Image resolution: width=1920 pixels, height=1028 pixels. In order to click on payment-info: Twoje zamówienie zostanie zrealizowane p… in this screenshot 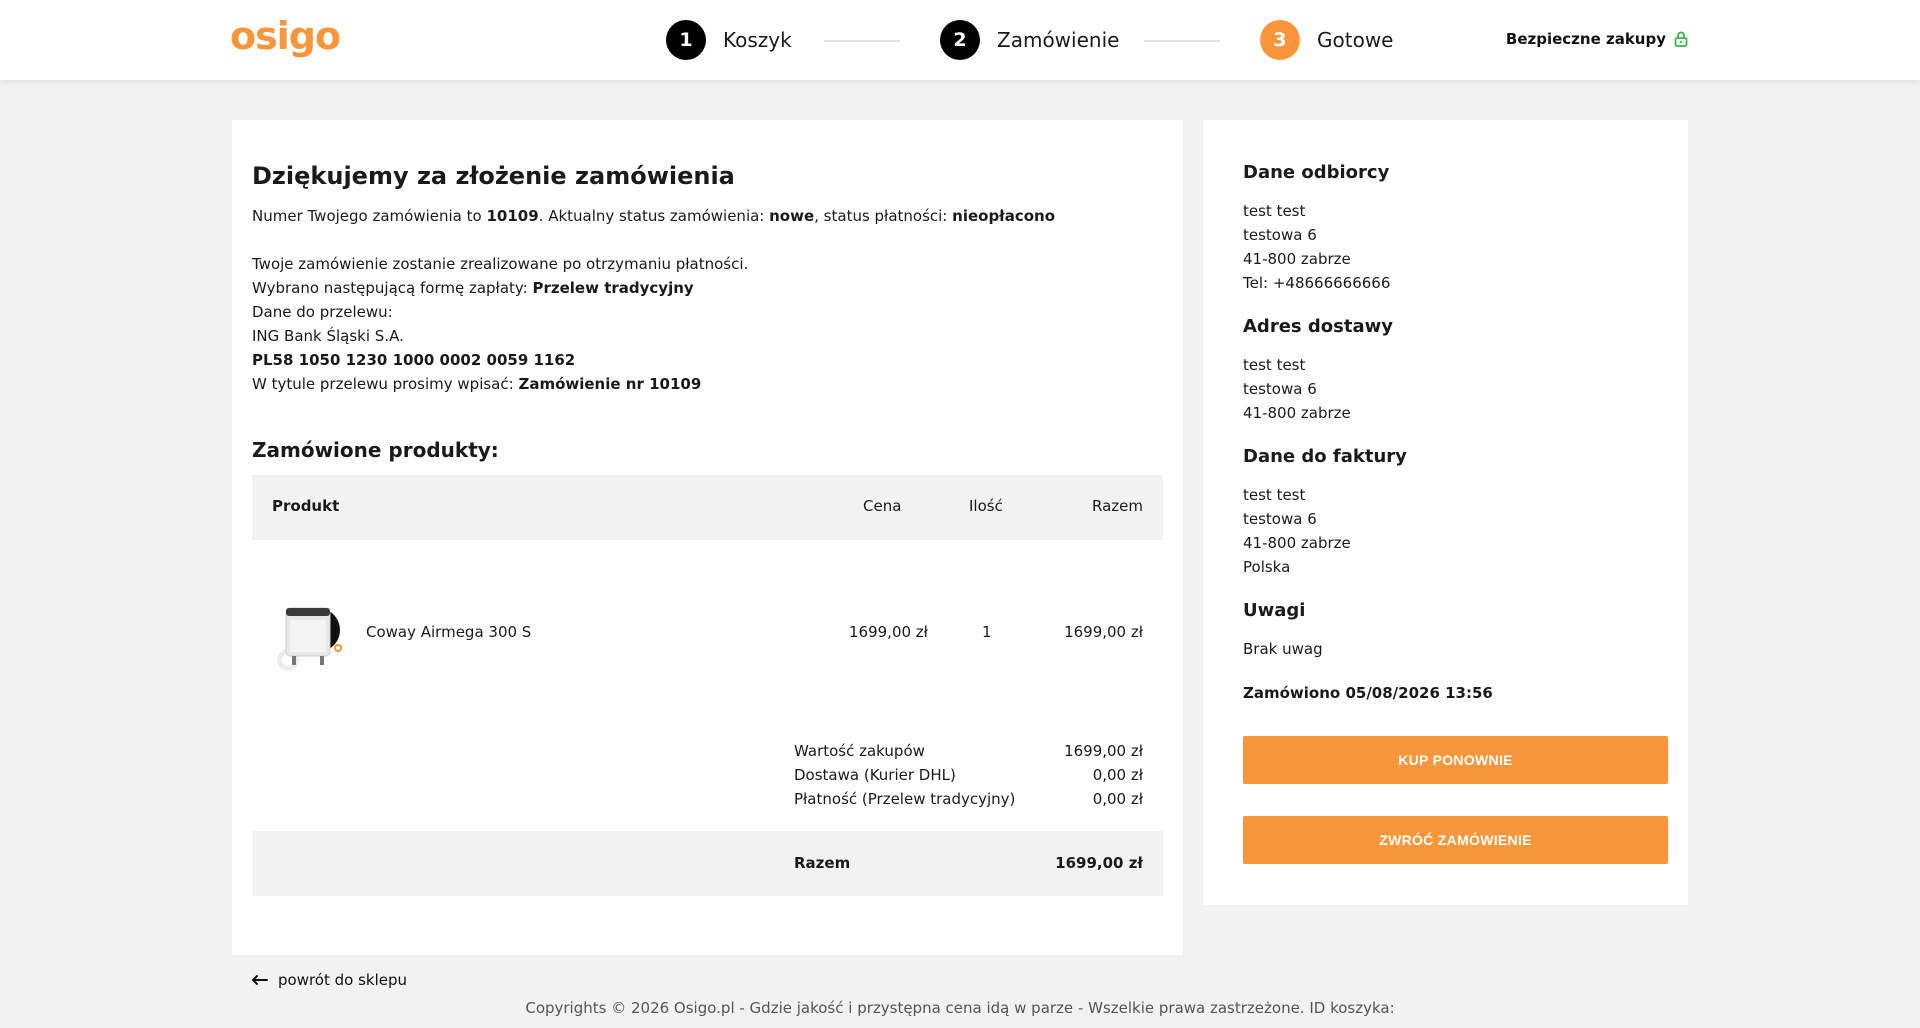, I will do `click(500, 324)`.